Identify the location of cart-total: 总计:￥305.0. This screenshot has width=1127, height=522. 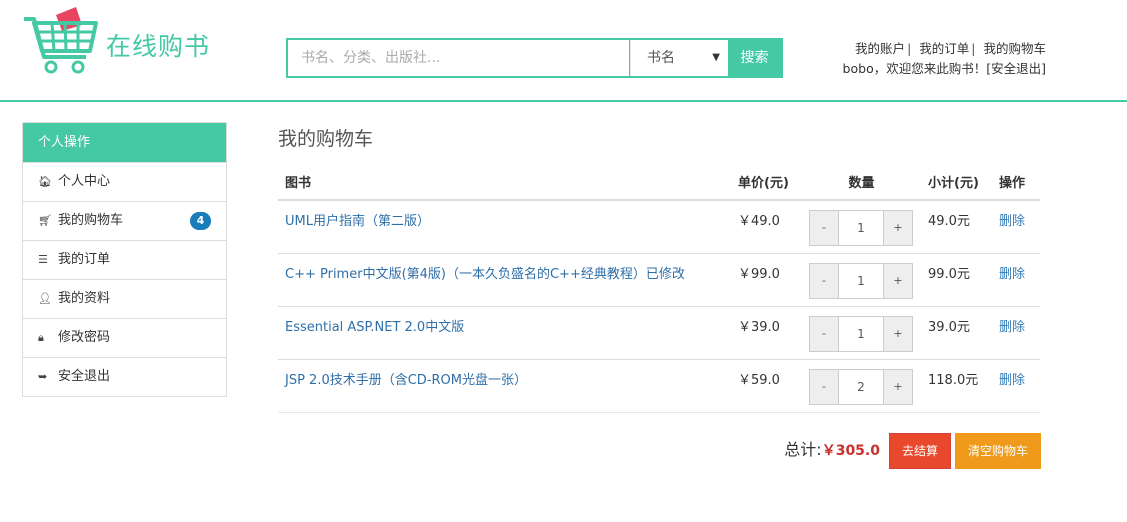
(832, 448).